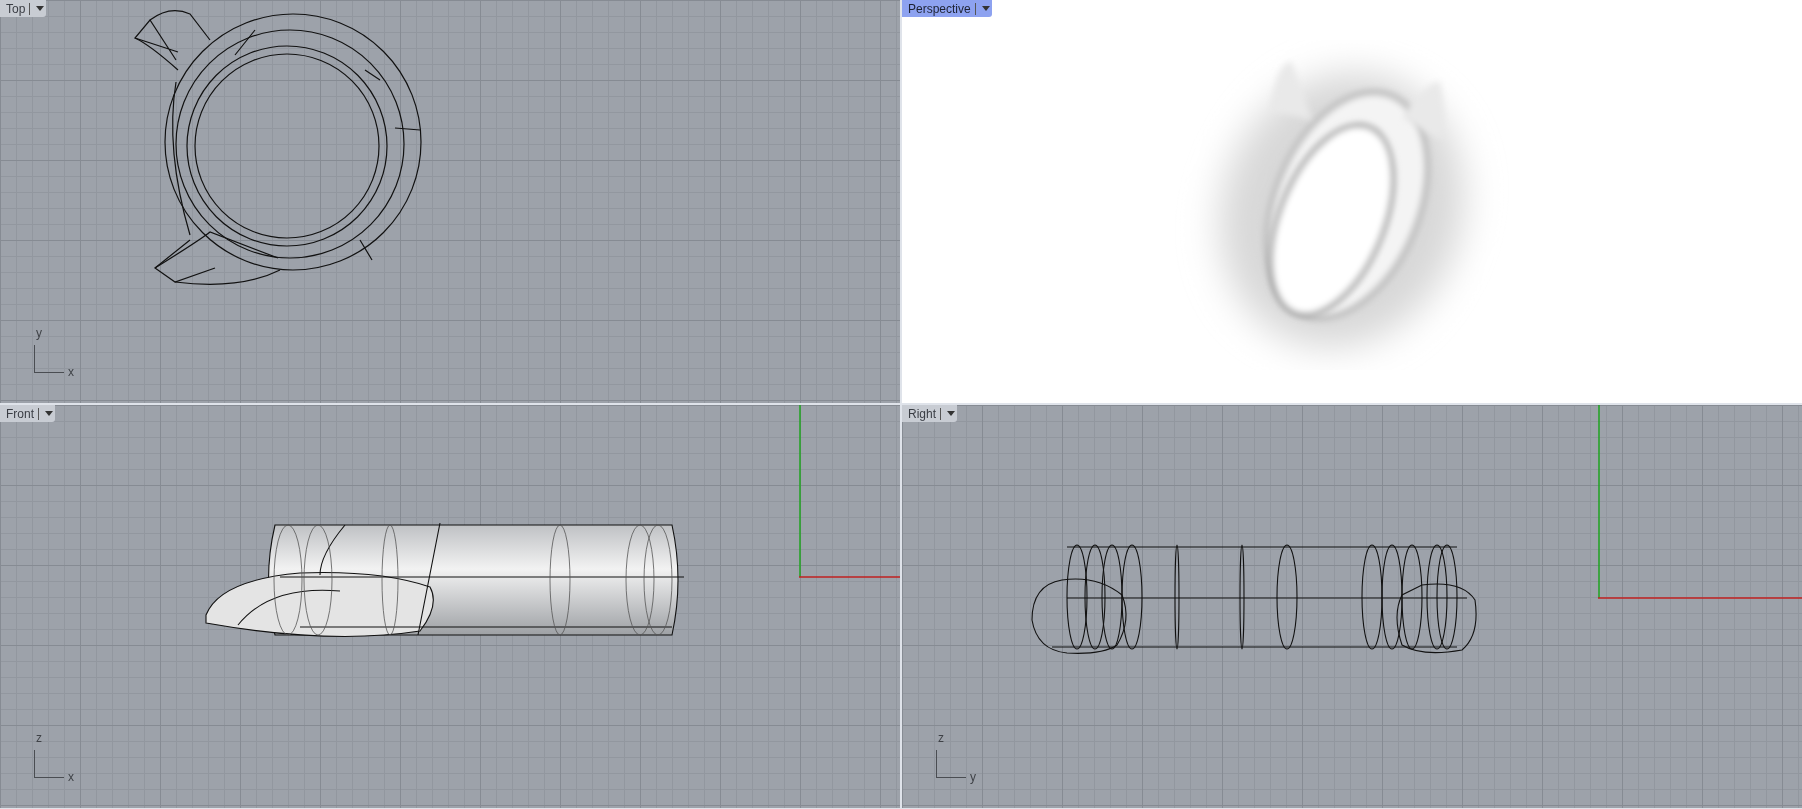 The width and height of the screenshot is (1802, 809). What do you see at coordinates (947, 8) in the screenshot?
I see `viewport-tab: Perspective` at bounding box center [947, 8].